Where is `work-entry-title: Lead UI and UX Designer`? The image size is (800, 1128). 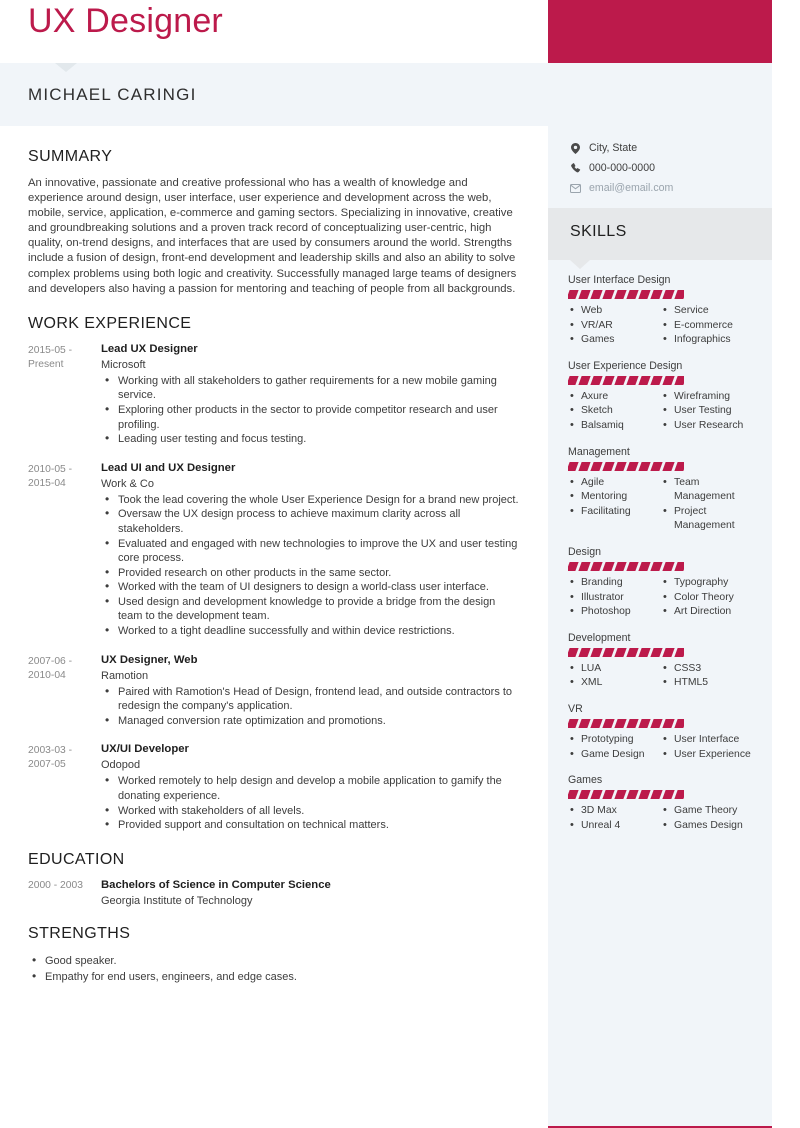
work-entry-title: Lead UI and UX Designer is located at coordinates (168, 467).